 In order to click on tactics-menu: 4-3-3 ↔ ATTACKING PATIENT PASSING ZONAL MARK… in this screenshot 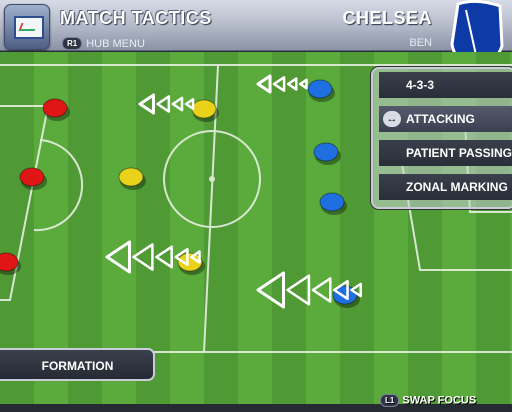, I will do `click(441, 138)`.